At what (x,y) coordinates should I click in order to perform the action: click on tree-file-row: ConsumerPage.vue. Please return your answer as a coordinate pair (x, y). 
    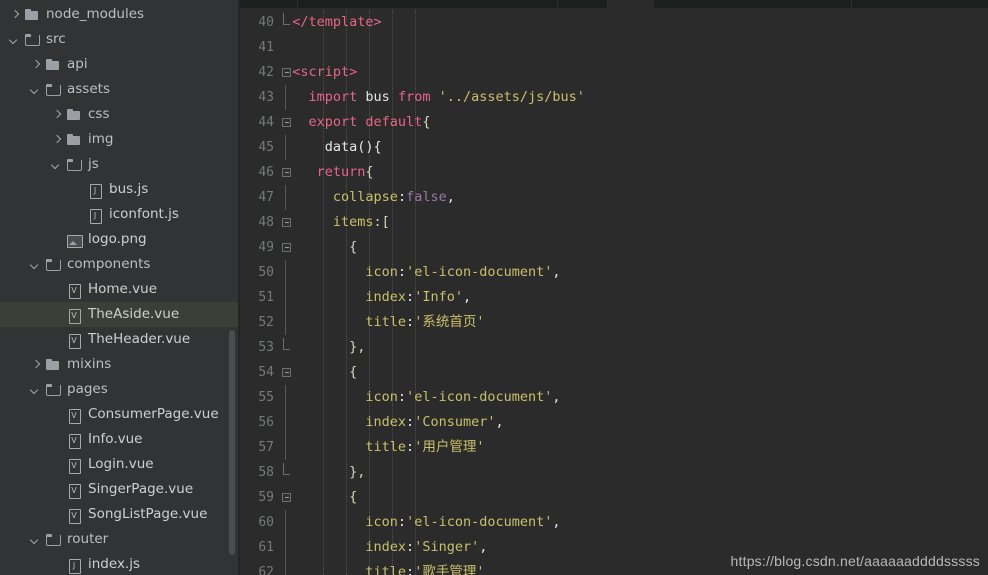
    Looking at the image, I should click on (120, 414).